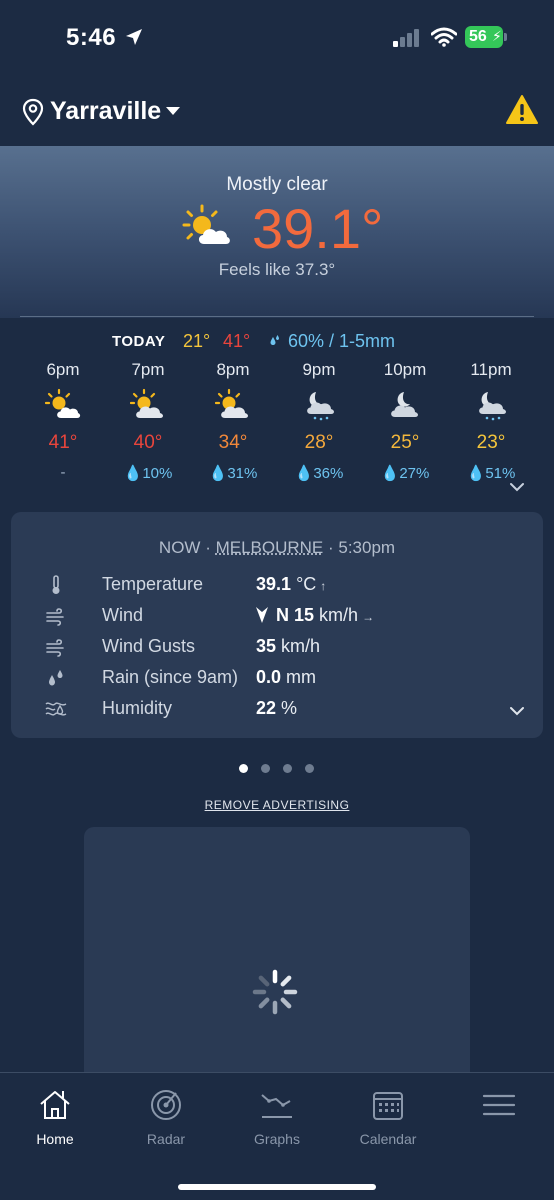 This screenshot has height=1200, width=554. What do you see at coordinates (342, 341) in the screenshot?
I see `today-rain-chance: 60% / 1-5mm` at bounding box center [342, 341].